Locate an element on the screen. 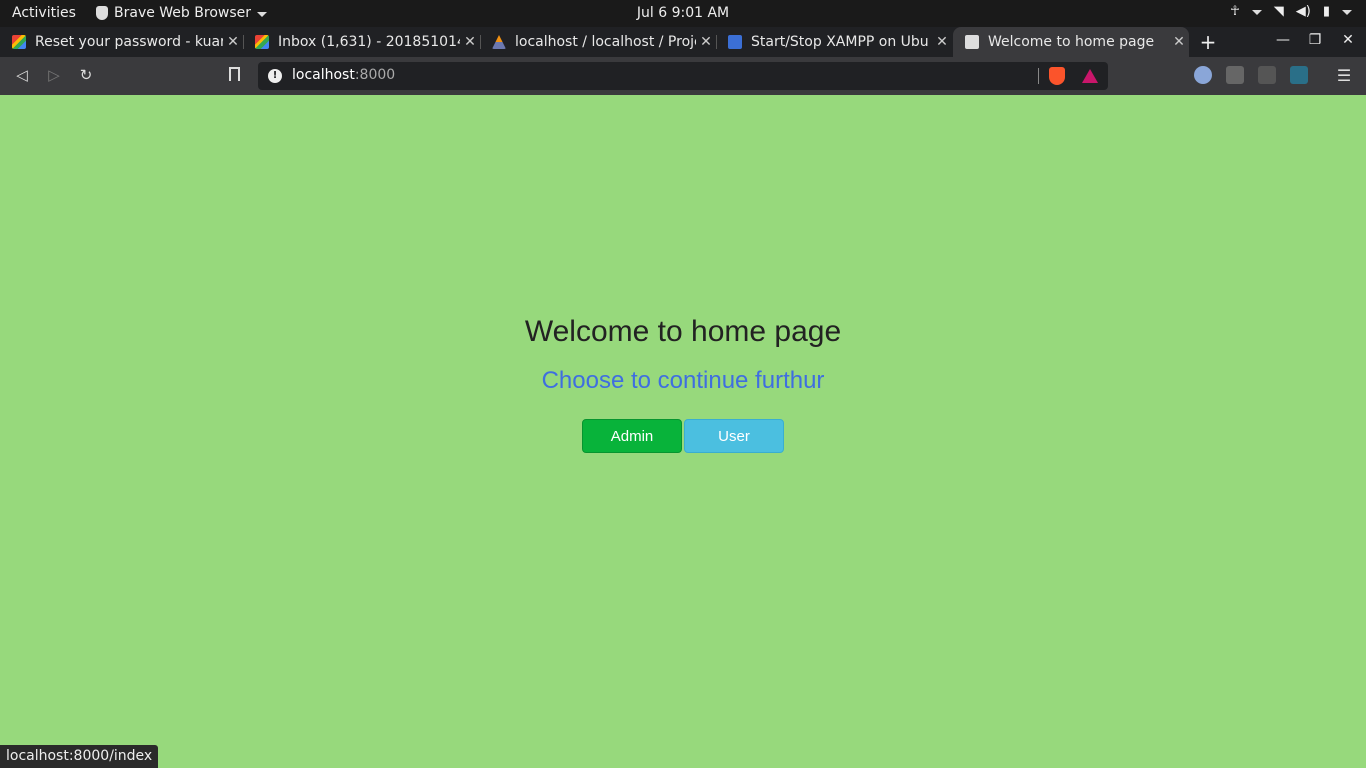 The image size is (1366, 768). address-bar: ! localhost:8000 is located at coordinates (683, 76).